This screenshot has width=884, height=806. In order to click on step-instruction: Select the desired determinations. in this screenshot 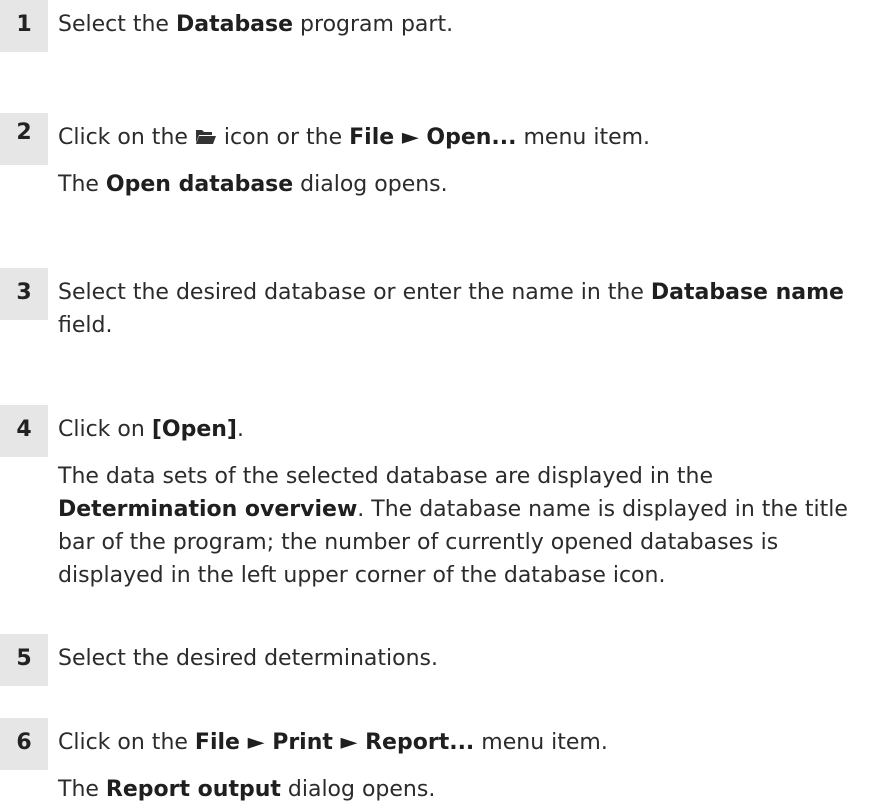, I will do `click(463, 658)`.